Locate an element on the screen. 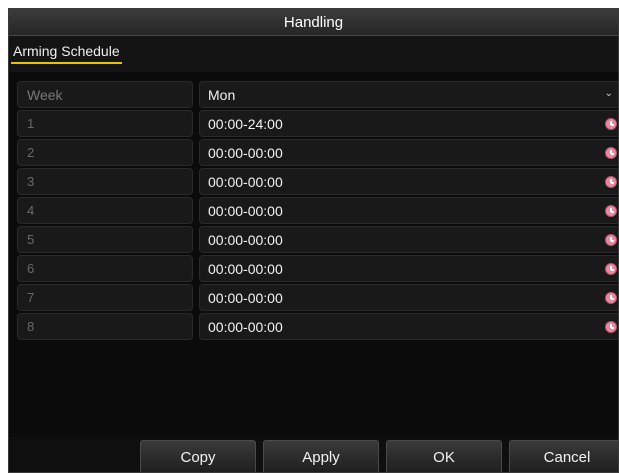  dialog-title: Handling is located at coordinates (313, 22).